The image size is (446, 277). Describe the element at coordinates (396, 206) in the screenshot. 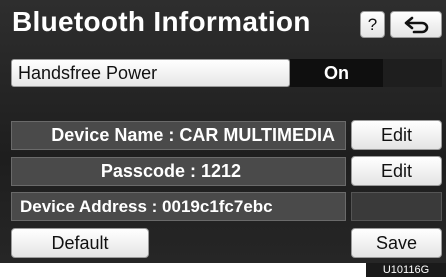

I see `address-blank-slot` at that location.